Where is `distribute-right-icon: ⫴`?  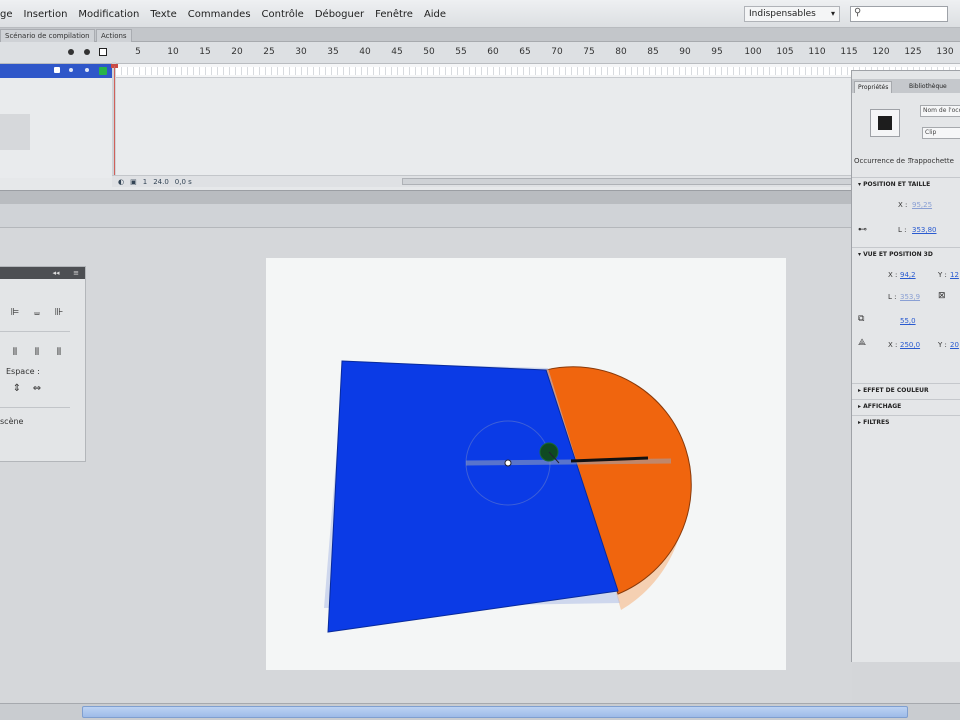 distribute-right-icon: ⫴ is located at coordinates (59, 353).